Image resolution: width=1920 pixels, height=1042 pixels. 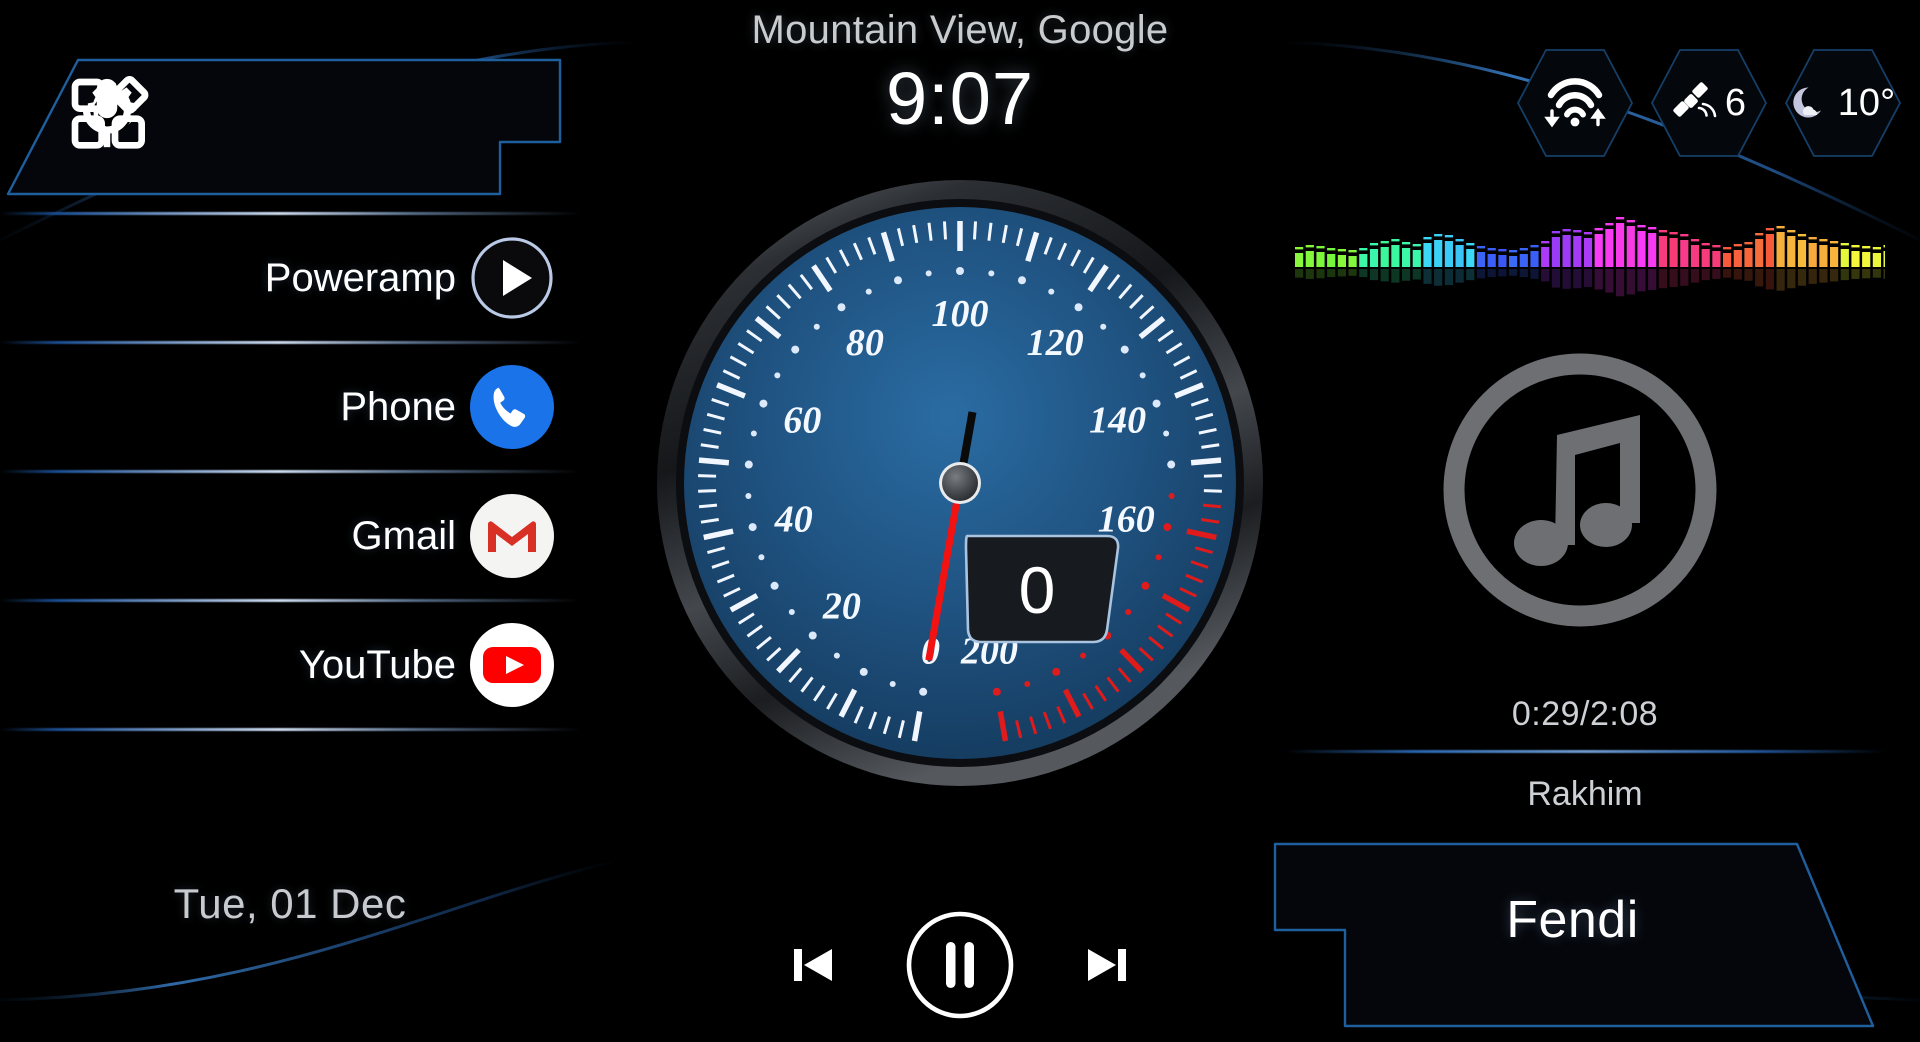 I want to click on play-pause-button, so click(x=960, y=965).